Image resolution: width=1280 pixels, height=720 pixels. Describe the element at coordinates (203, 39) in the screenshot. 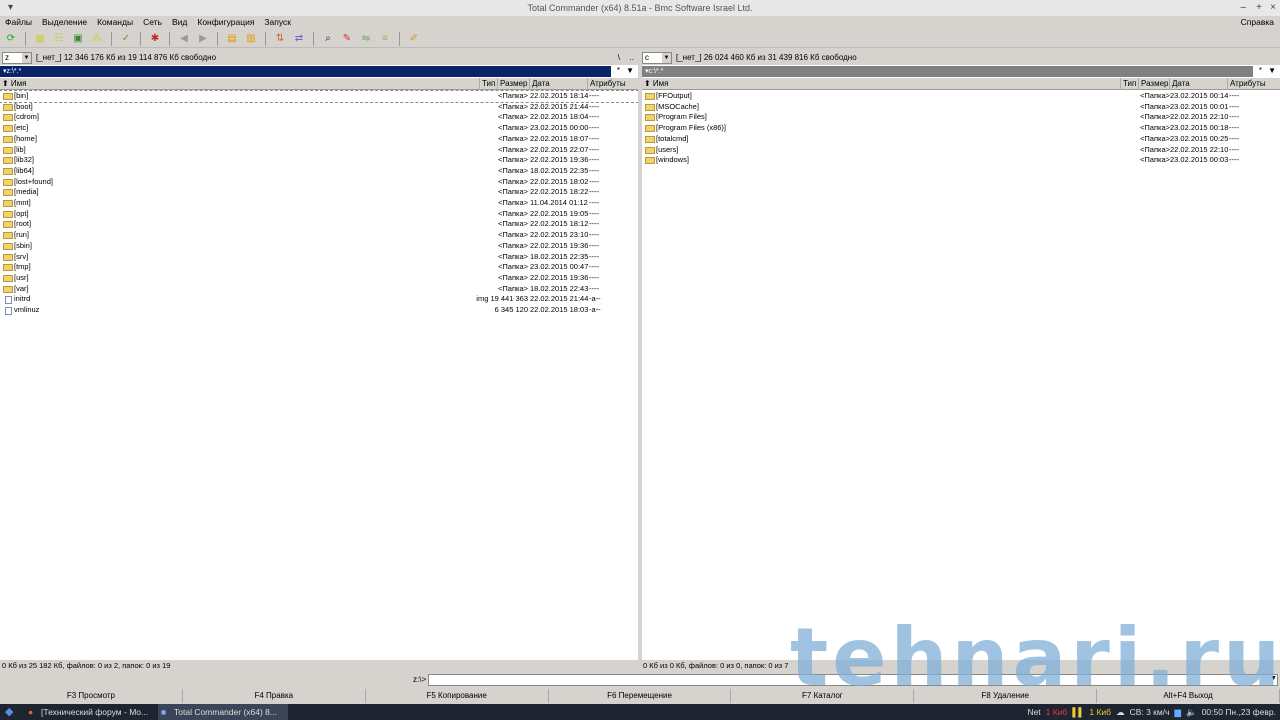

I see `forward-icon: ▶` at that location.